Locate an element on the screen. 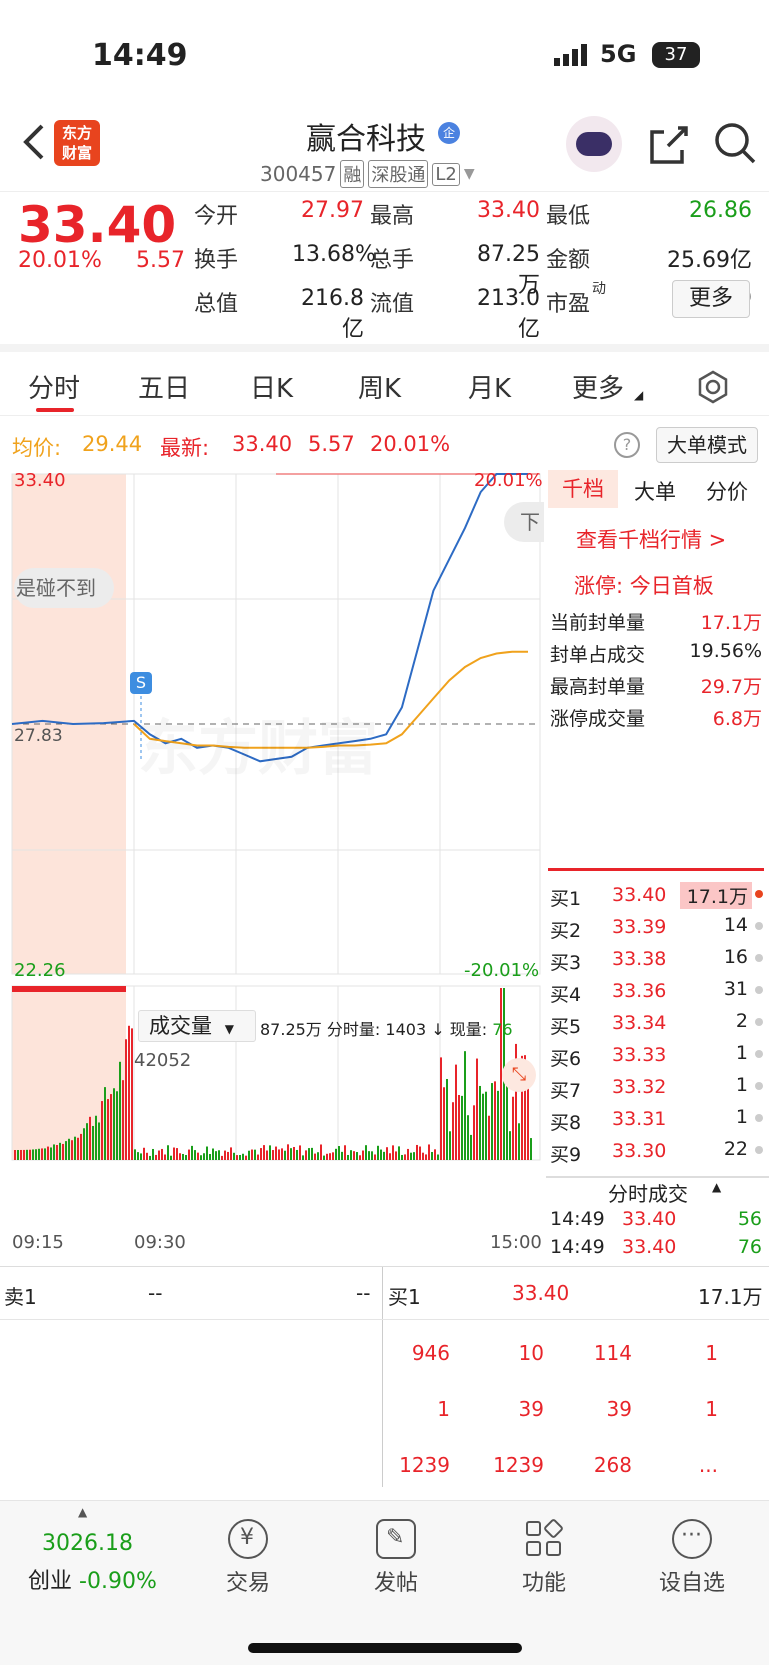 This screenshot has width=769, height=1665. bid-price: 33.36 is located at coordinates (639, 991).